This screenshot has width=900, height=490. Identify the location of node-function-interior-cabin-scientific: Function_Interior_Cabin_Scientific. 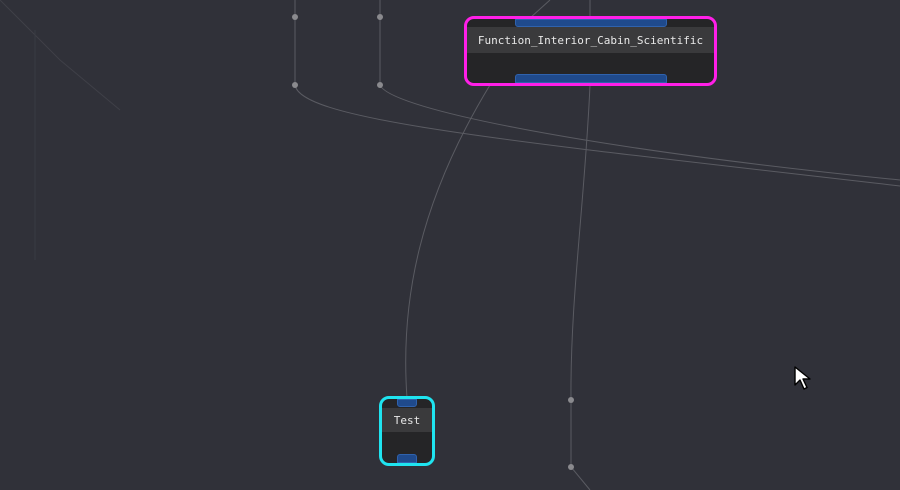
(590, 51).